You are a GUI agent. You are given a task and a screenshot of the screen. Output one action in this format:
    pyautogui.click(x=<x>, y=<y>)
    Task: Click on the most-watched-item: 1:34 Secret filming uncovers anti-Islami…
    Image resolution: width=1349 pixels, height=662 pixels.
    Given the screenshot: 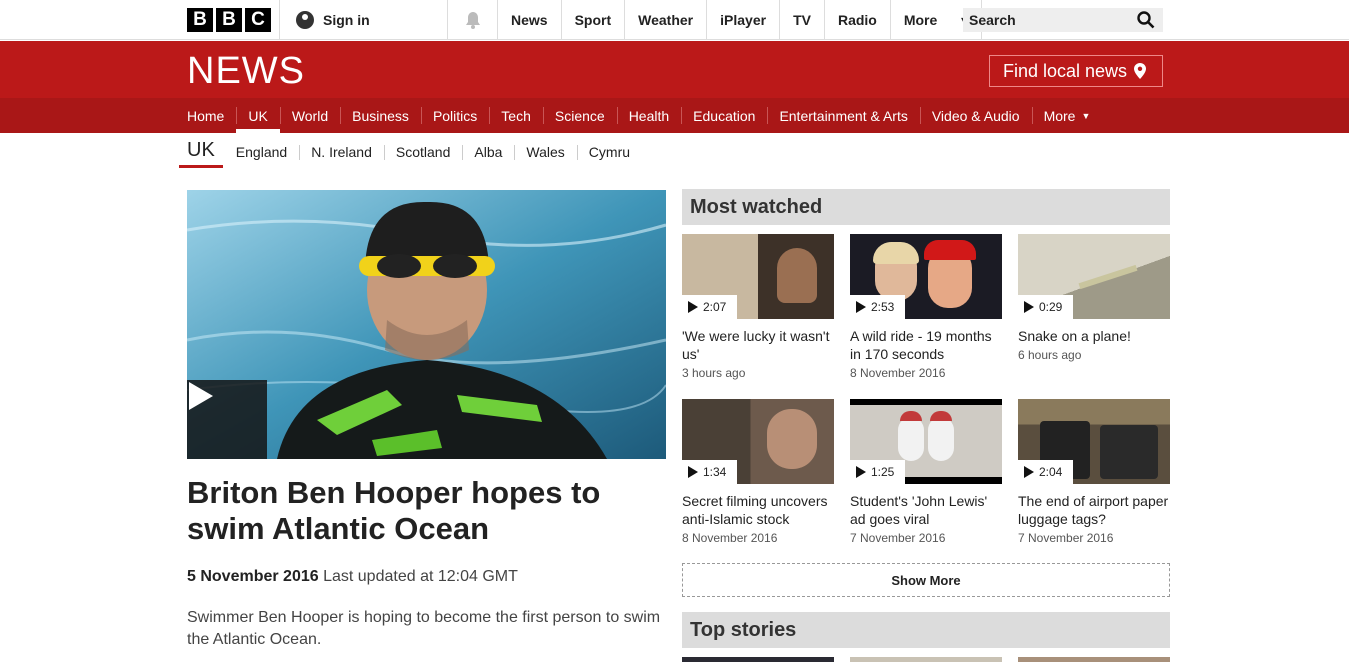 What is the action you would take?
    pyautogui.click(x=758, y=472)
    